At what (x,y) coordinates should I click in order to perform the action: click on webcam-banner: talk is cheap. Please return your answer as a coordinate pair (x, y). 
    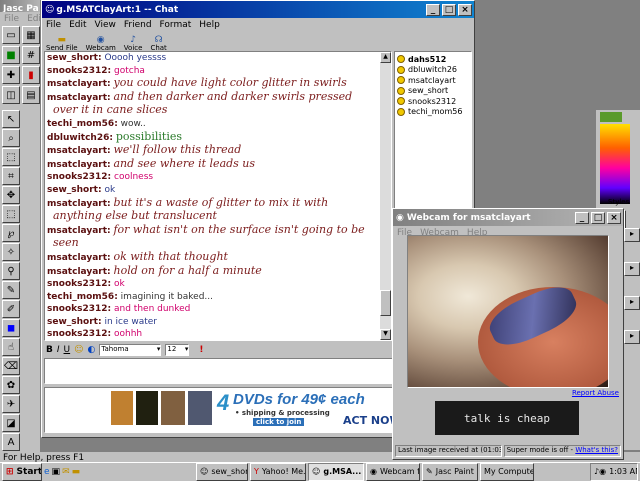
    Looking at the image, I should click on (507, 418).